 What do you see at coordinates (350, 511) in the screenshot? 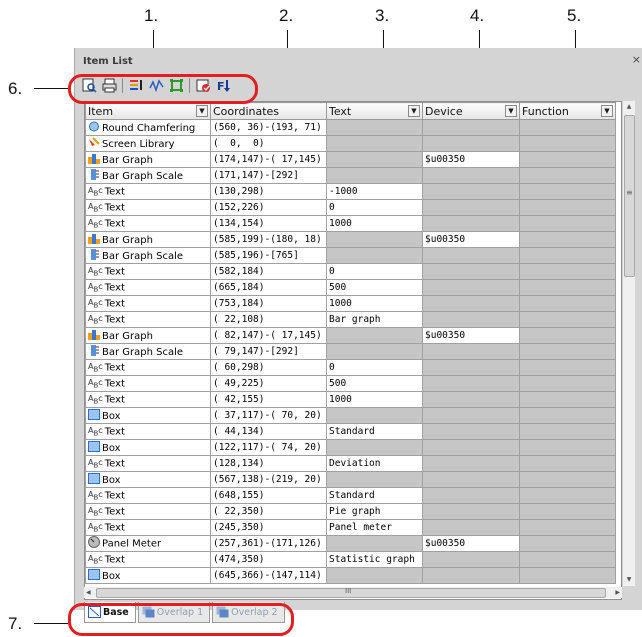
I see `table-row: ABc Text( 22,350) Pie graph` at bounding box center [350, 511].